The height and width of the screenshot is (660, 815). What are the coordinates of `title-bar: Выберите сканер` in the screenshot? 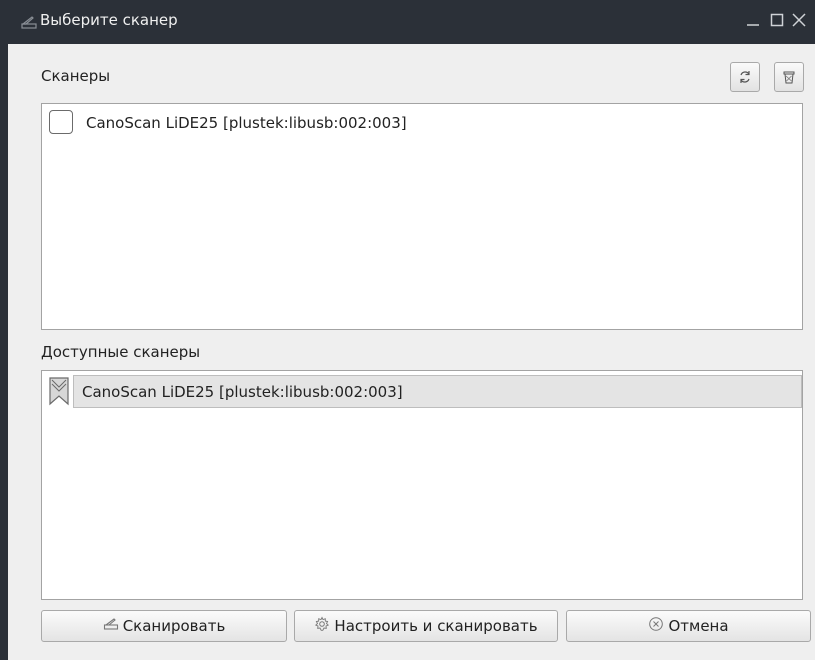 It's located at (411, 22).